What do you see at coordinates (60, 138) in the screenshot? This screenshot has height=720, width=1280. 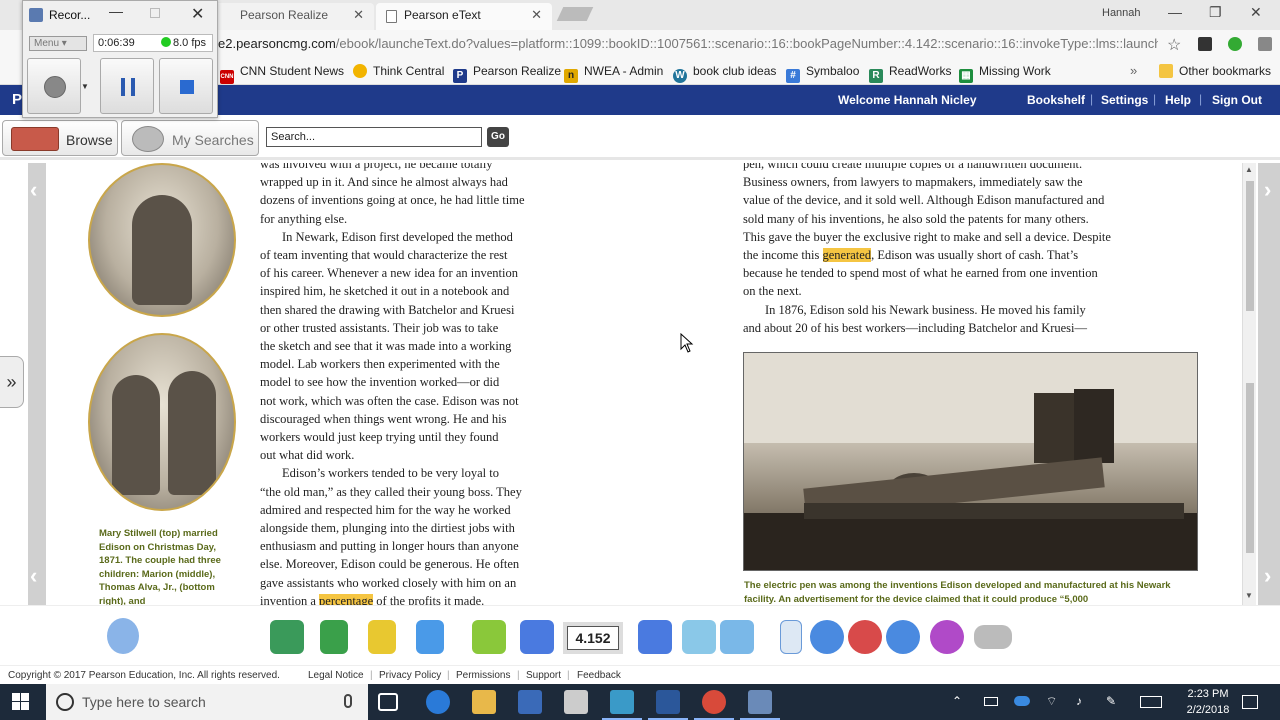 I see `browse-button: Browse` at bounding box center [60, 138].